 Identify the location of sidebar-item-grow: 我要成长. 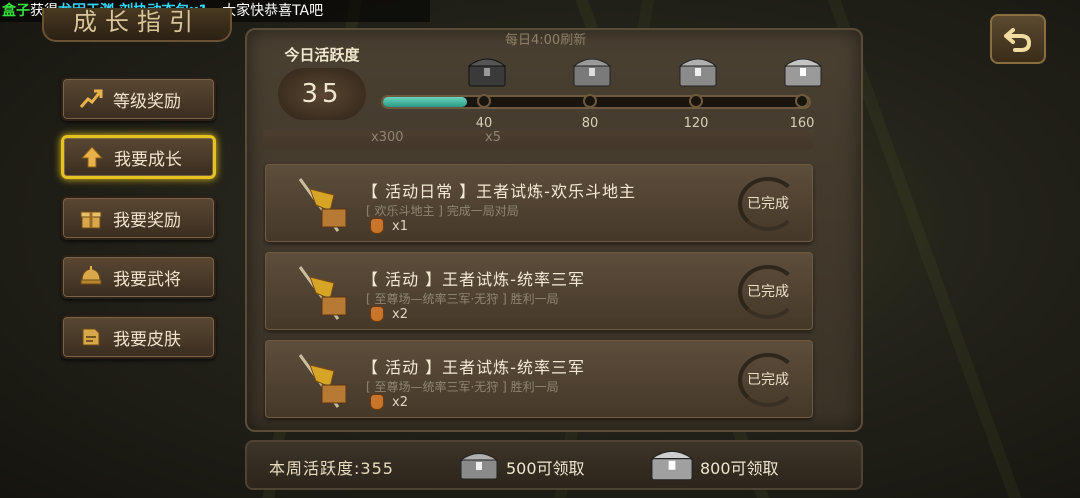
(138, 157).